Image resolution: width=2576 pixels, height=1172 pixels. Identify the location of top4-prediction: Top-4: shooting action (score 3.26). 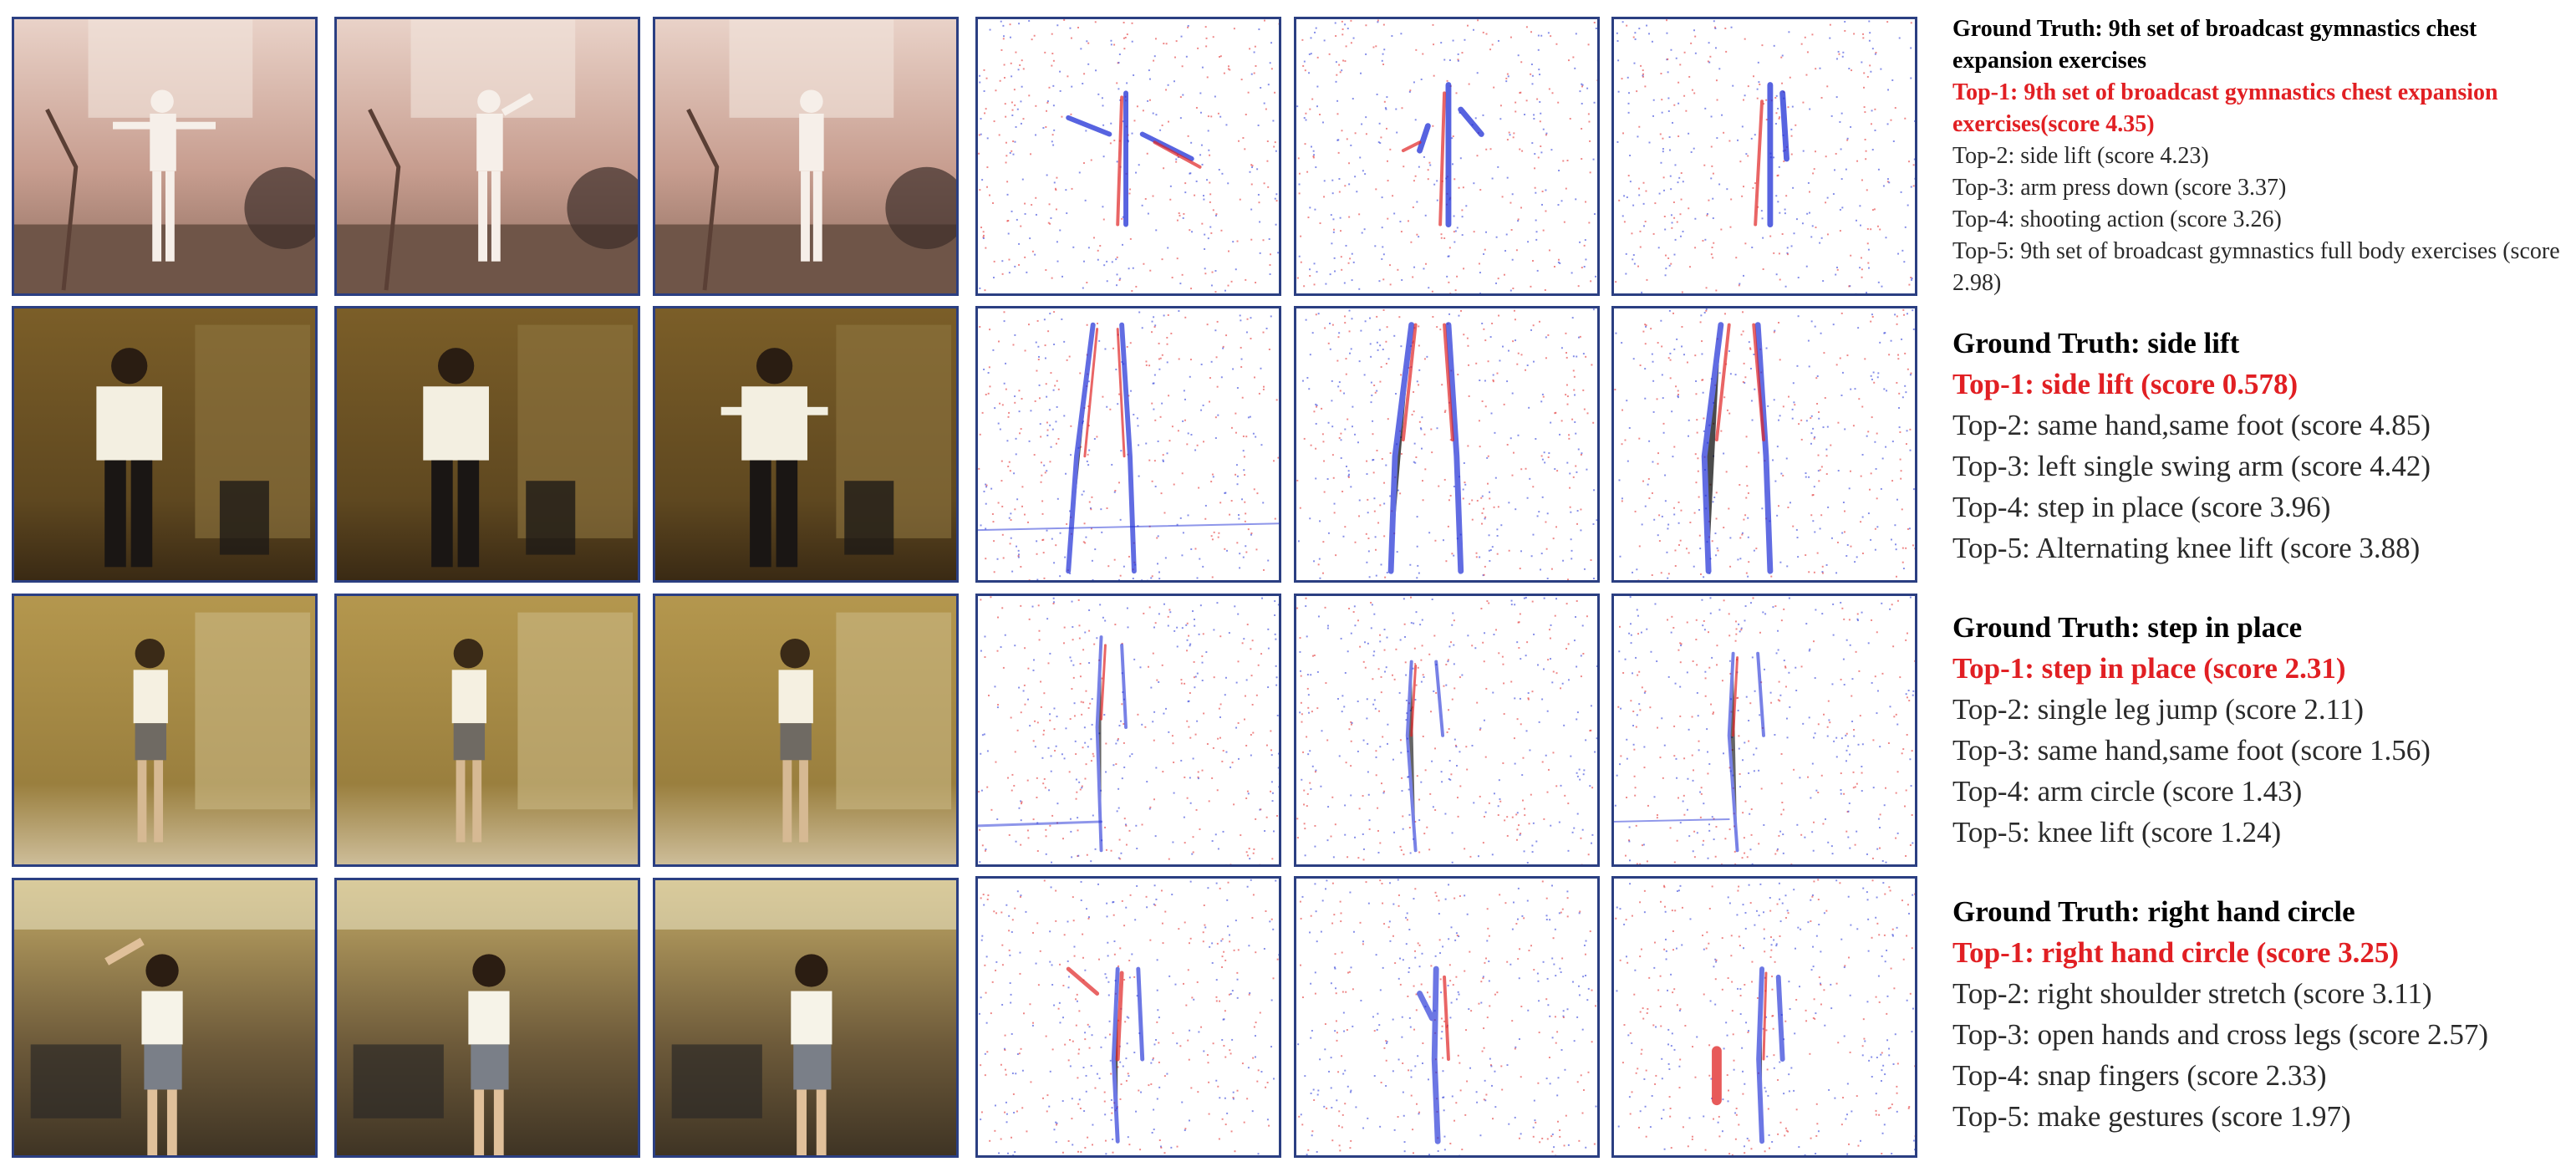
(2117, 219).